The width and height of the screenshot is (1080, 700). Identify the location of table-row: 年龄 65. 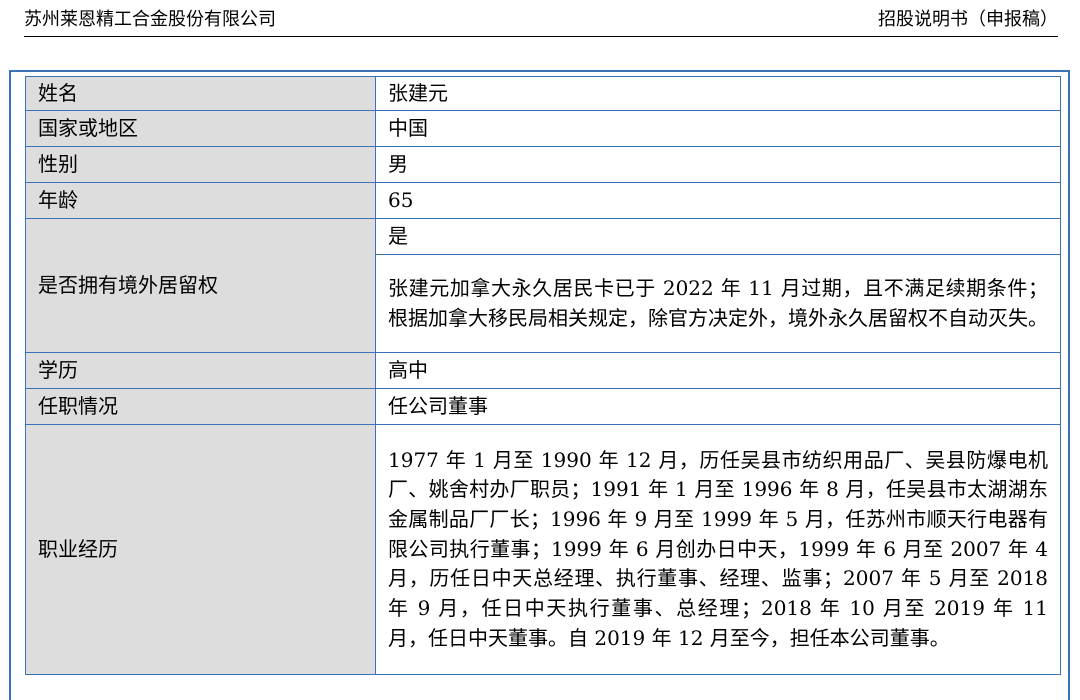
(543, 200).